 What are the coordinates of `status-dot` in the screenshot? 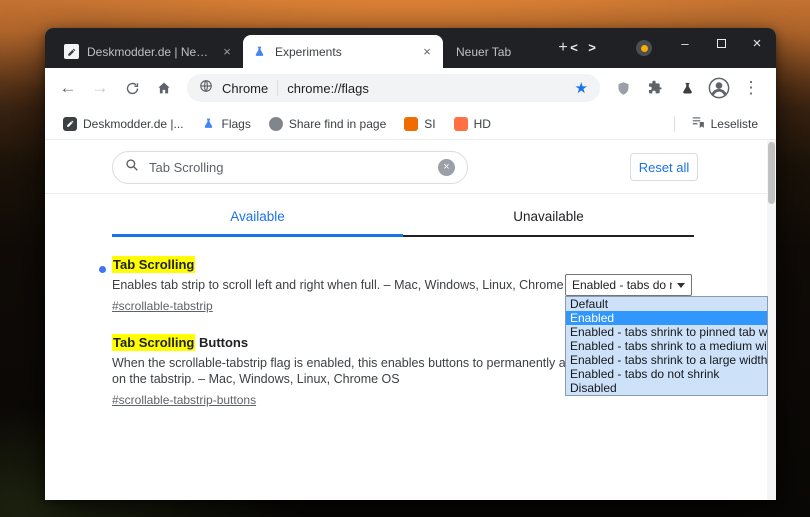 It's located at (644, 48).